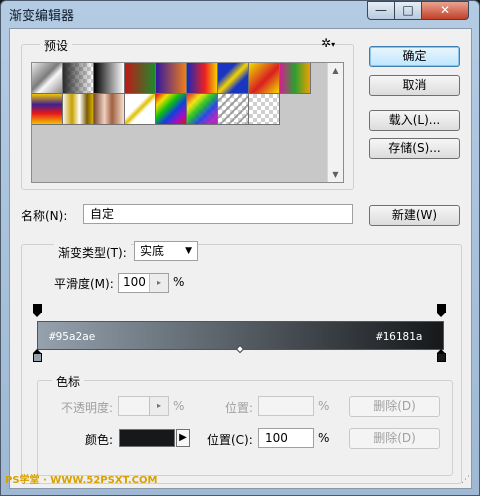 The image size is (480, 496). What do you see at coordinates (166, 251) in the screenshot?
I see `gradient-type-select: 实底 ▼` at bounding box center [166, 251].